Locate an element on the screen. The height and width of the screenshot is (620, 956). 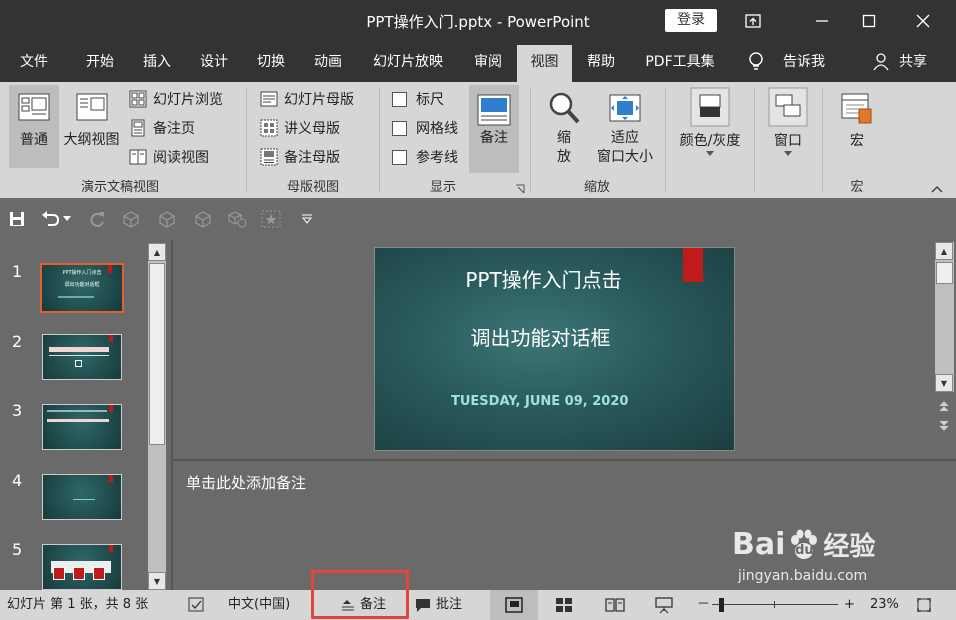
outline-view-button: 大纲视图 is located at coordinates (91, 126).